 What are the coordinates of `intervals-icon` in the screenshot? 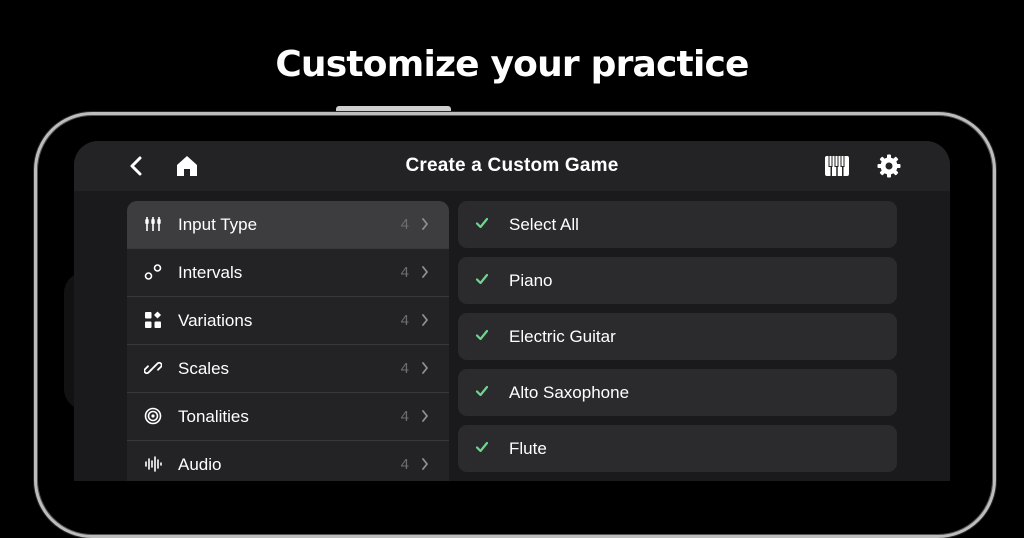 It's located at (153, 272).